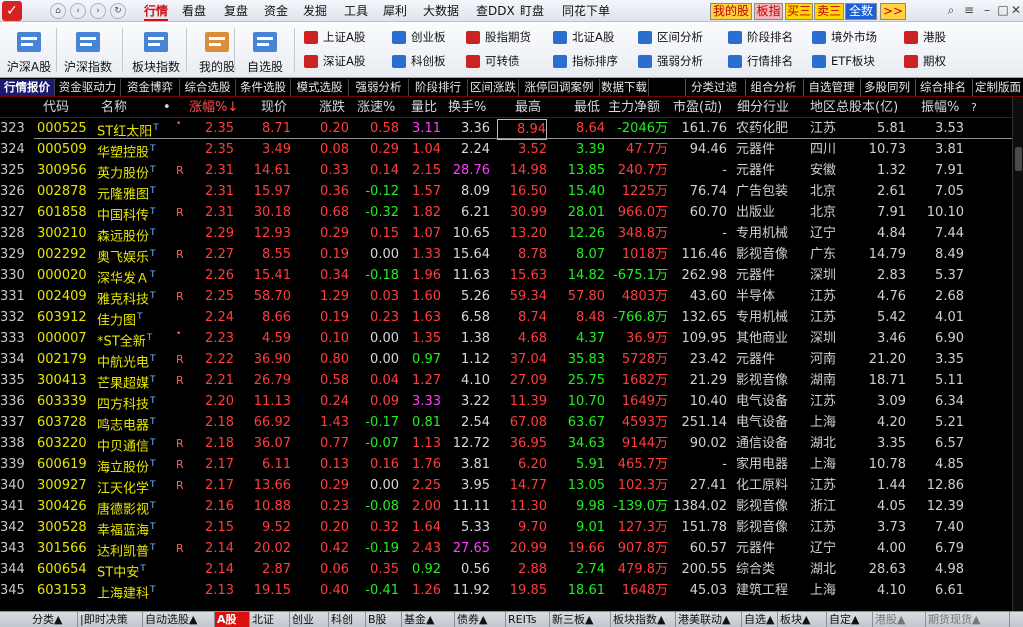 This screenshot has height=627, width=1023. I want to click on app-logo-icon: ✓, so click(12, 11).